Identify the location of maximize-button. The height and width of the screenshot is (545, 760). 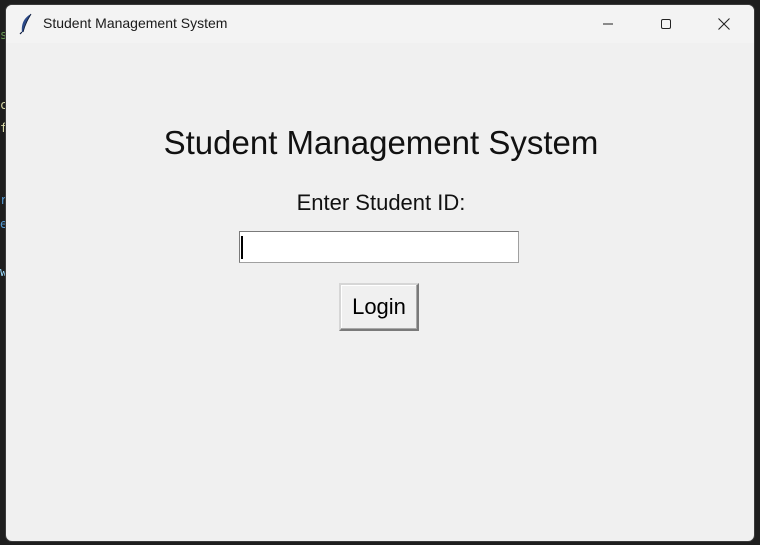
(666, 24).